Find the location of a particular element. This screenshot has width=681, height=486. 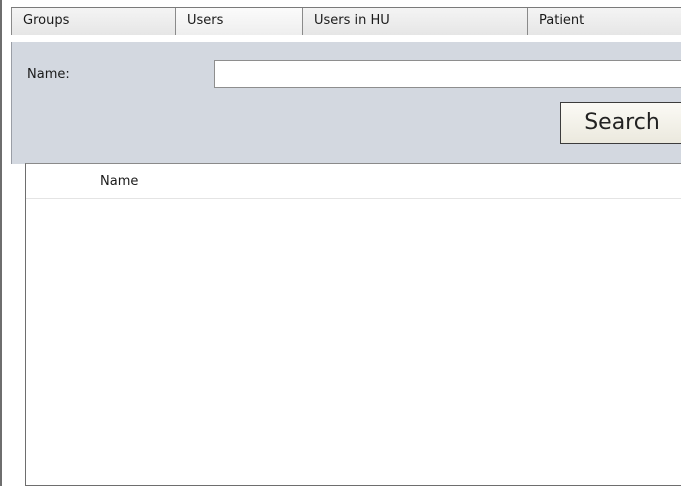

tab-groups: Groups is located at coordinates (93, 21).